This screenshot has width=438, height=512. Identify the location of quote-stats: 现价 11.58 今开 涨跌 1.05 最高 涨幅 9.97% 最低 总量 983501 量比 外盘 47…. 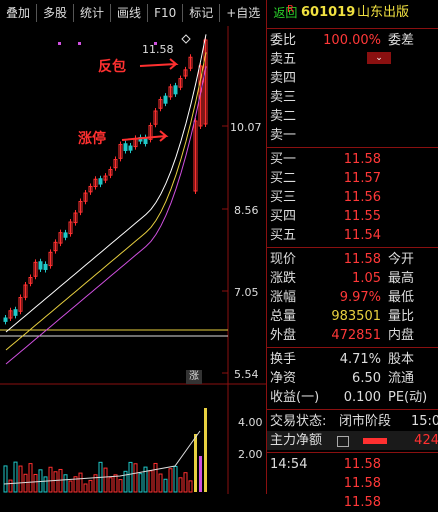
(352, 297).